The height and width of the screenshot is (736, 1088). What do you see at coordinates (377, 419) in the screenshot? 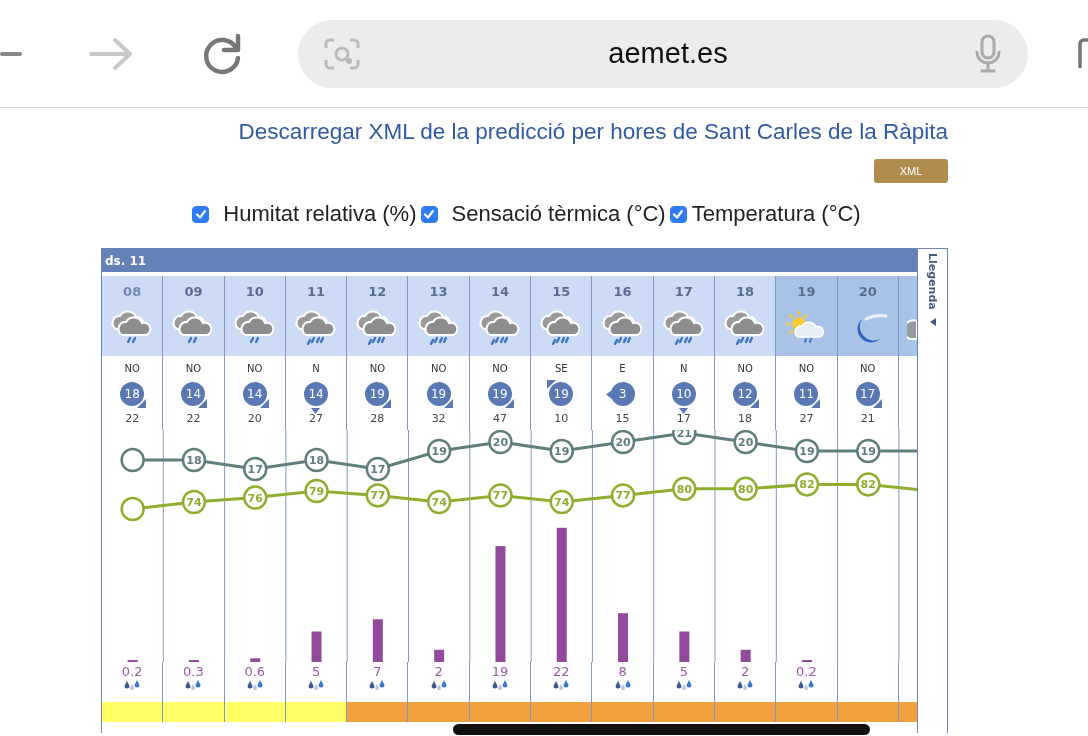
I see `wind-gust: 28` at bounding box center [377, 419].